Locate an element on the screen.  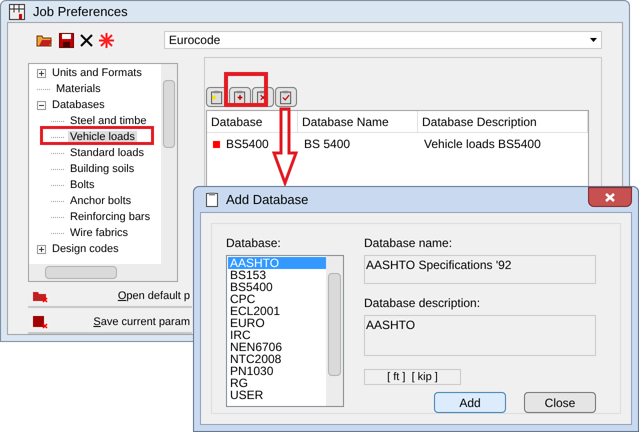
column-header: Database Name is located at coordinates (358, 121).